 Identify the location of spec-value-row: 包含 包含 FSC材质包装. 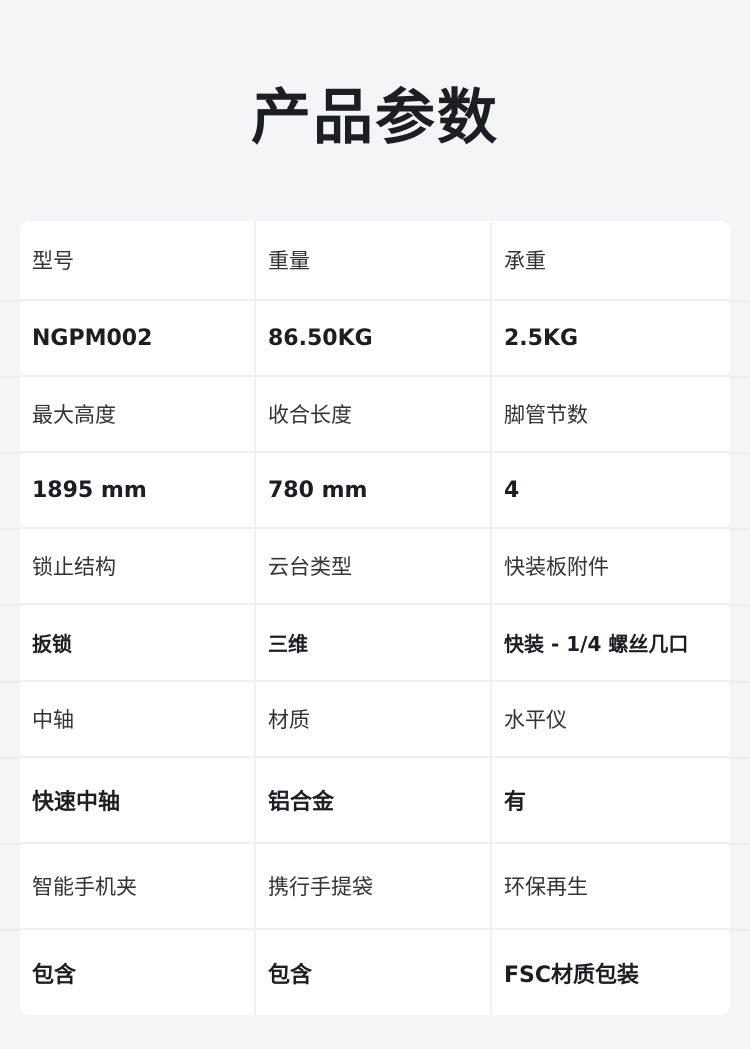
(375, 972).